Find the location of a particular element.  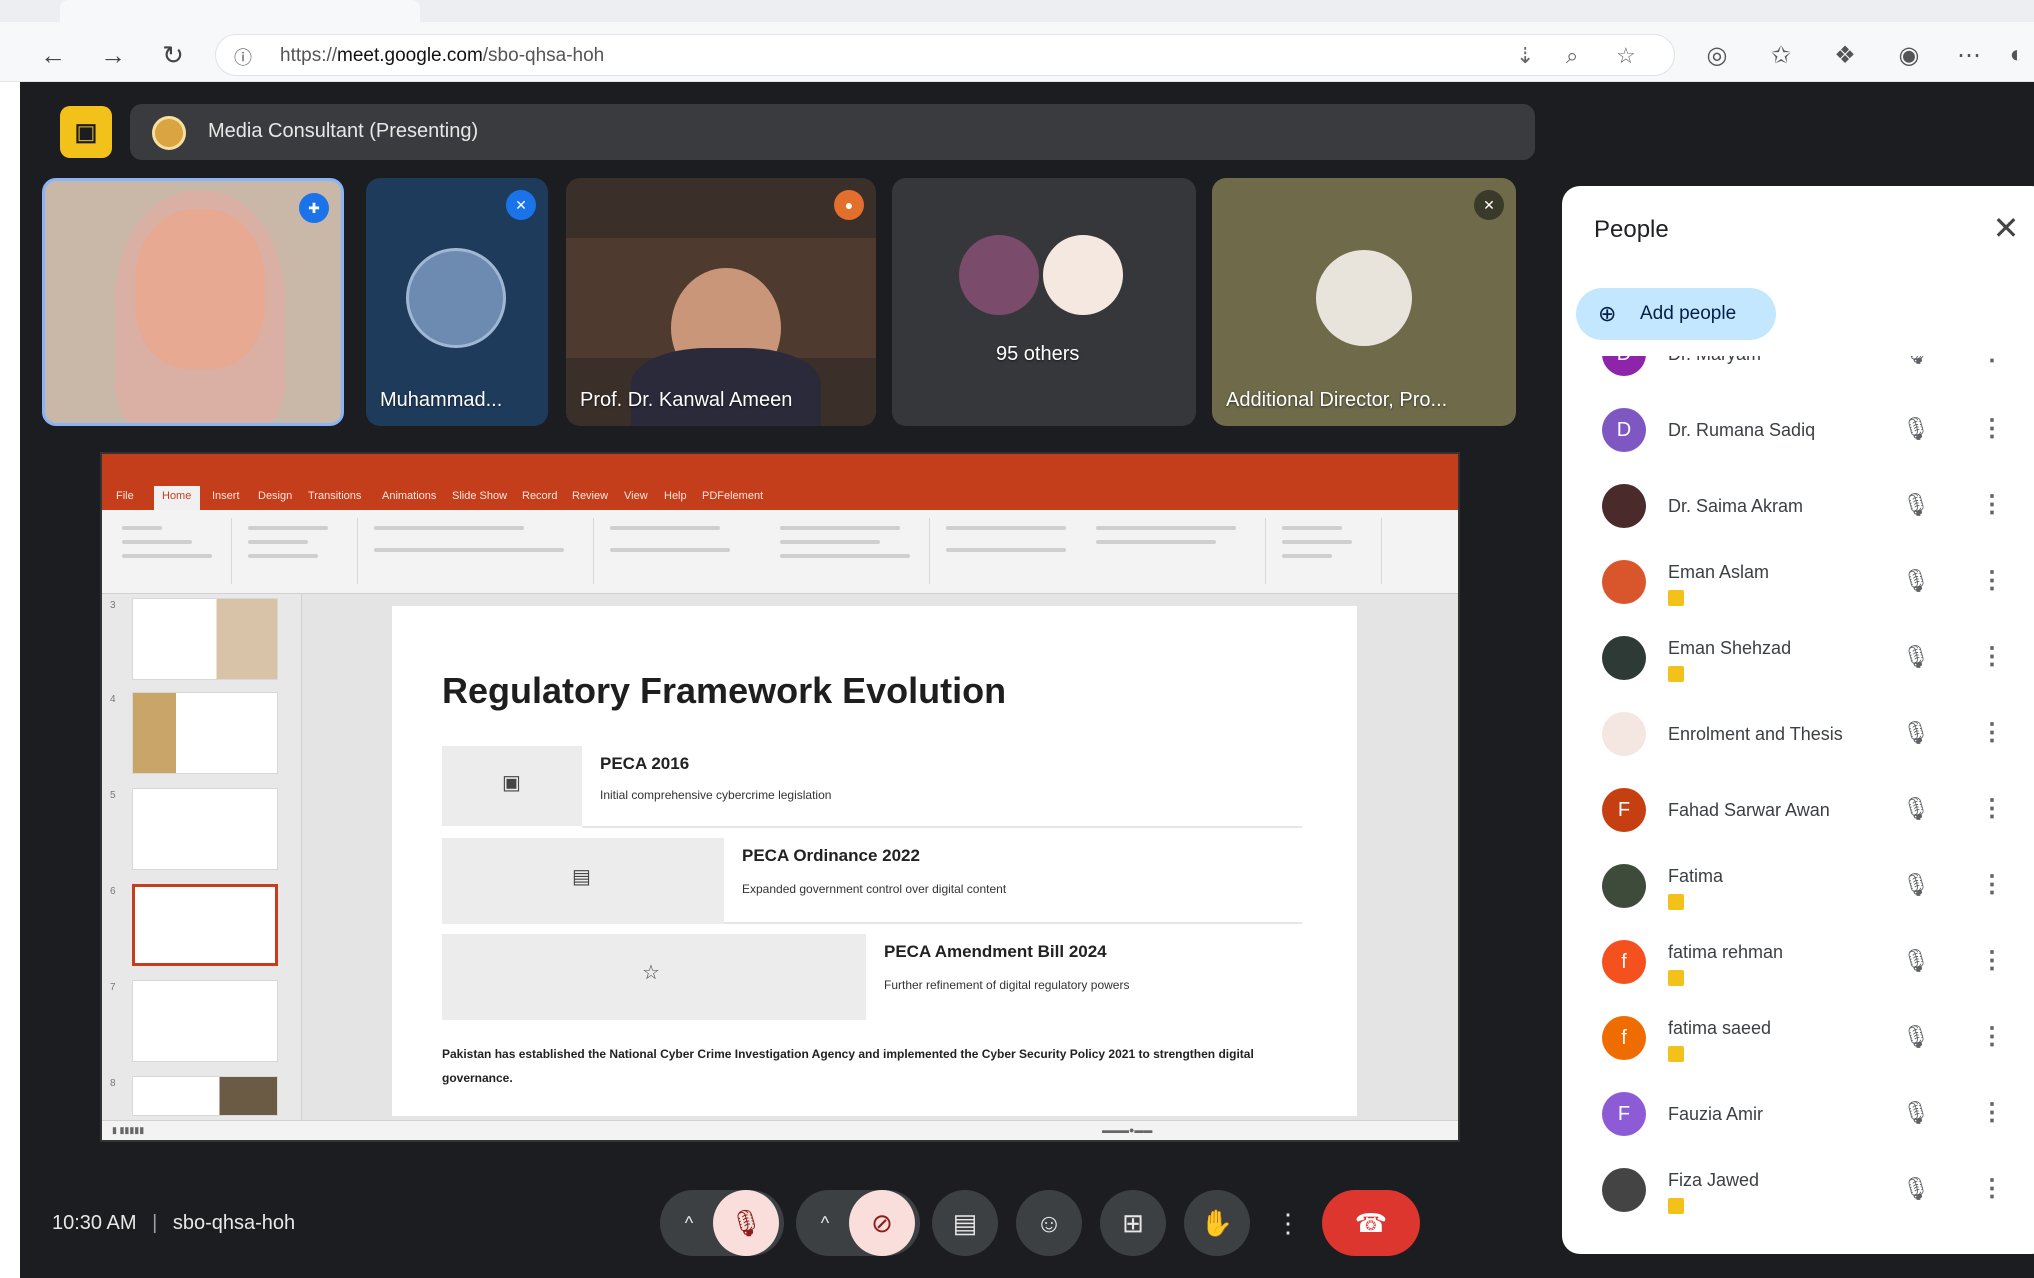

presentation-icon: ▣ is located at coordinates (86, 132).